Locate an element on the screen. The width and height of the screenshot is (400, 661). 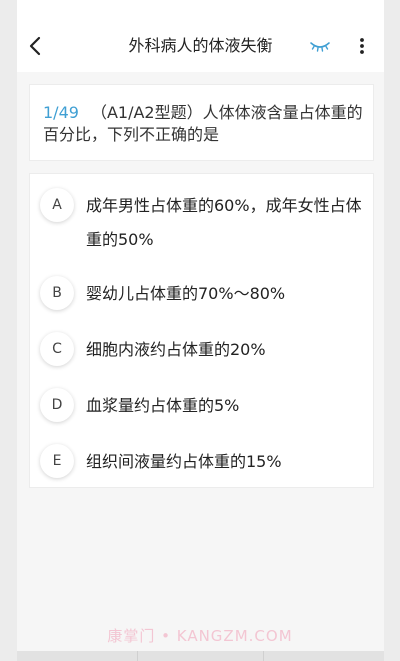
option-d: D 血浆量约占体重的5% is located at coordinates (201, 406).